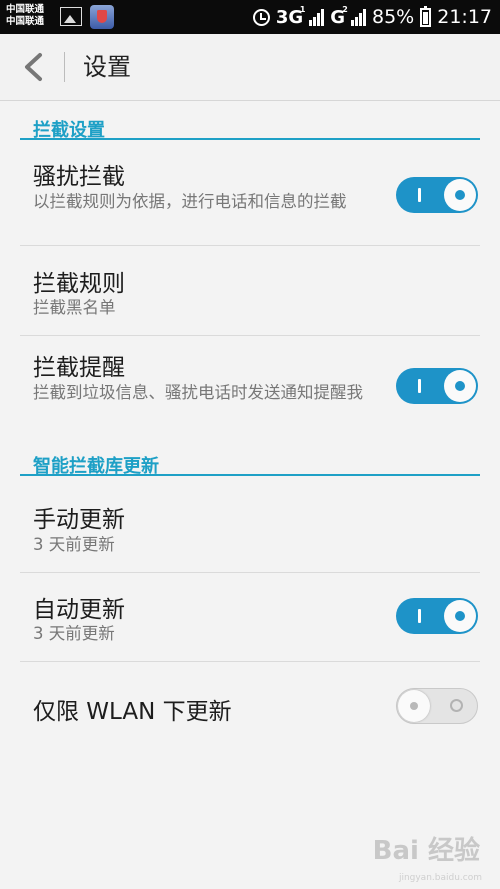 The width and height of the screenshot is (500, 889). What do you see at coordinates (25, 21) in the screenshot?
I see `carrier-2: 中国联通` at bounding box center [25, 21].